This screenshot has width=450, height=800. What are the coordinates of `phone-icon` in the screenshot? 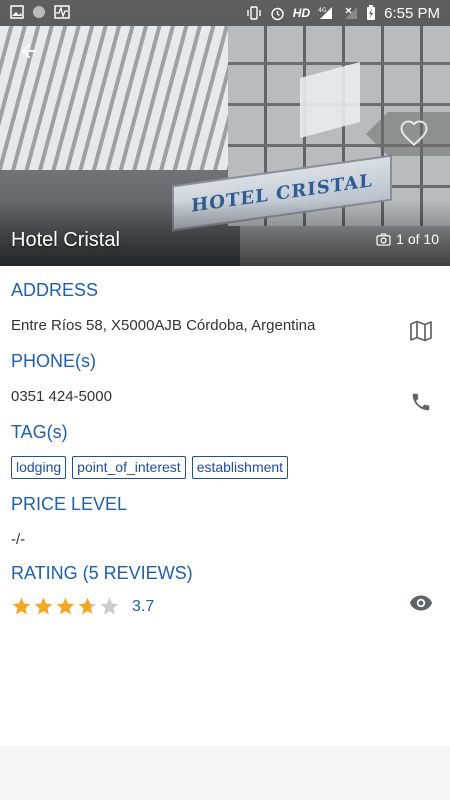 It's located at (421, 402).